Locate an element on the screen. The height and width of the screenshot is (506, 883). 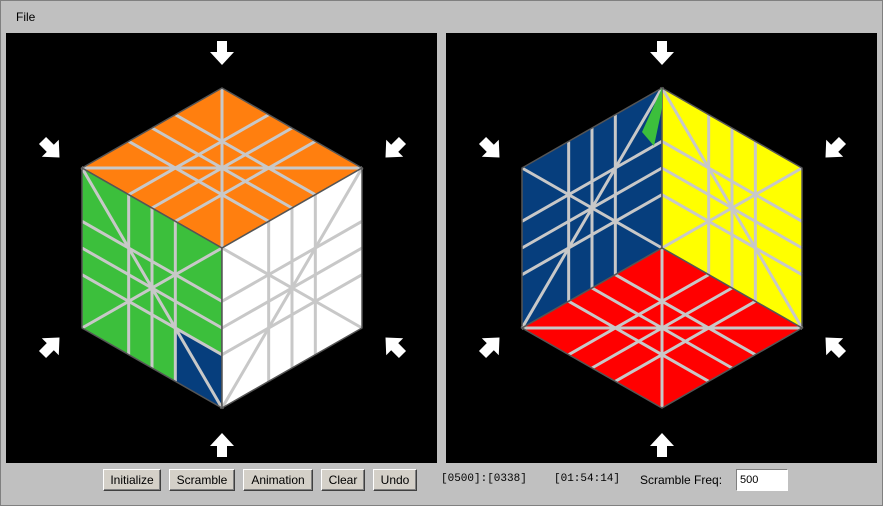
left-arrow-upper-left-icon is located at coordinates (51, 149).